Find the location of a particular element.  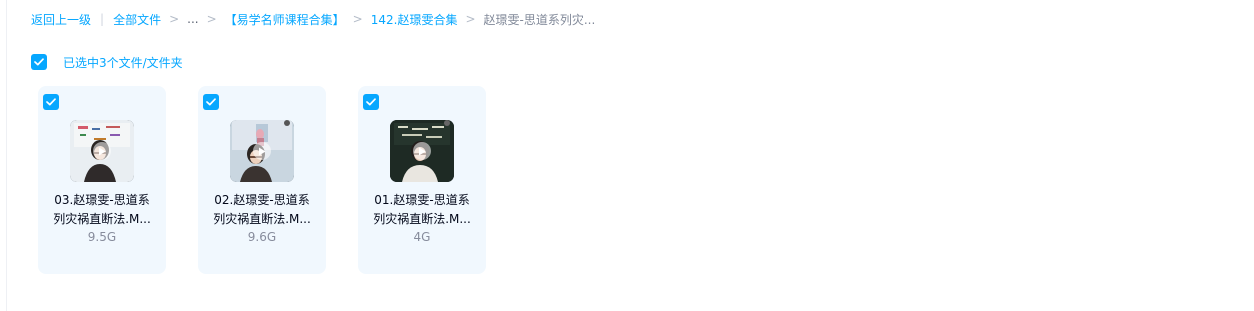

file-card: 03.赵璟雯-思道系 列灾祸直断法.M... 9.5G is located at coordinates (102, 180).